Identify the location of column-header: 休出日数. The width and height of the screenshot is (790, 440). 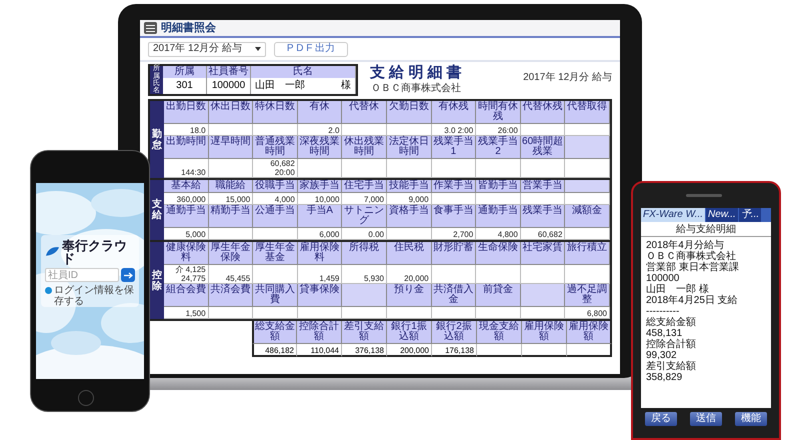
(231, 112).